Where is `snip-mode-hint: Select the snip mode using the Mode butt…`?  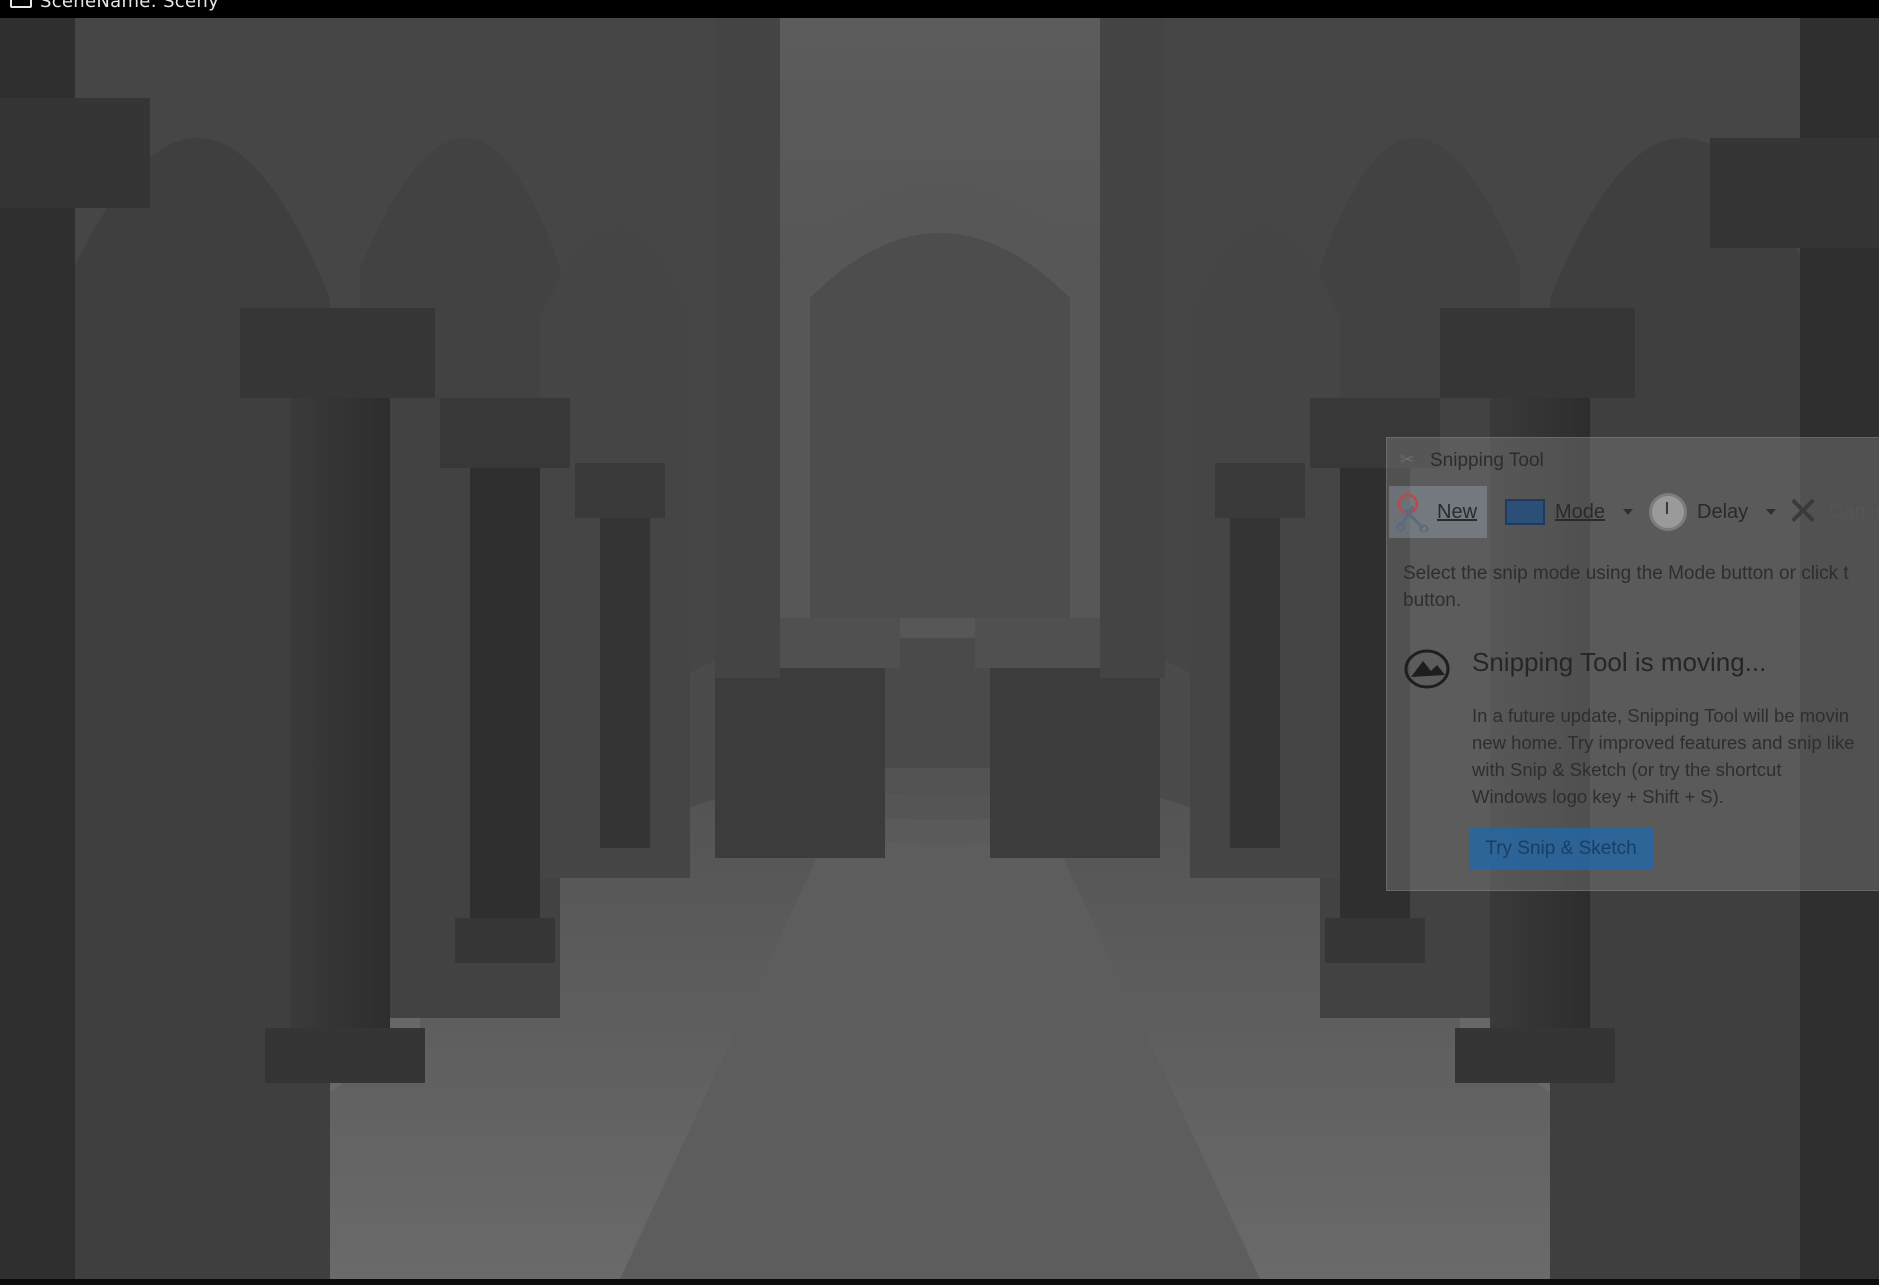
snip-mode-hint: Select the snip mode using the Mode butt… is located at coordinates (1641, 587).